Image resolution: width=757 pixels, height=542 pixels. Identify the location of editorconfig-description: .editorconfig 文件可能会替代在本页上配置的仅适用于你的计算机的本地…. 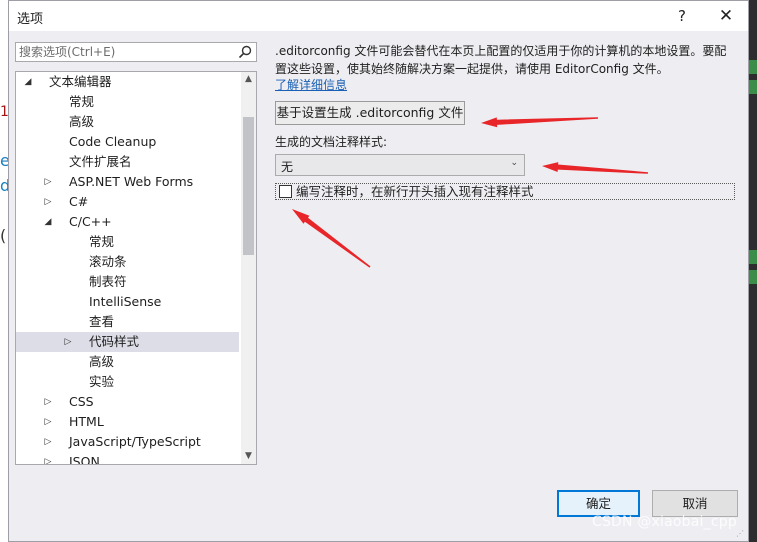
(505, 60).